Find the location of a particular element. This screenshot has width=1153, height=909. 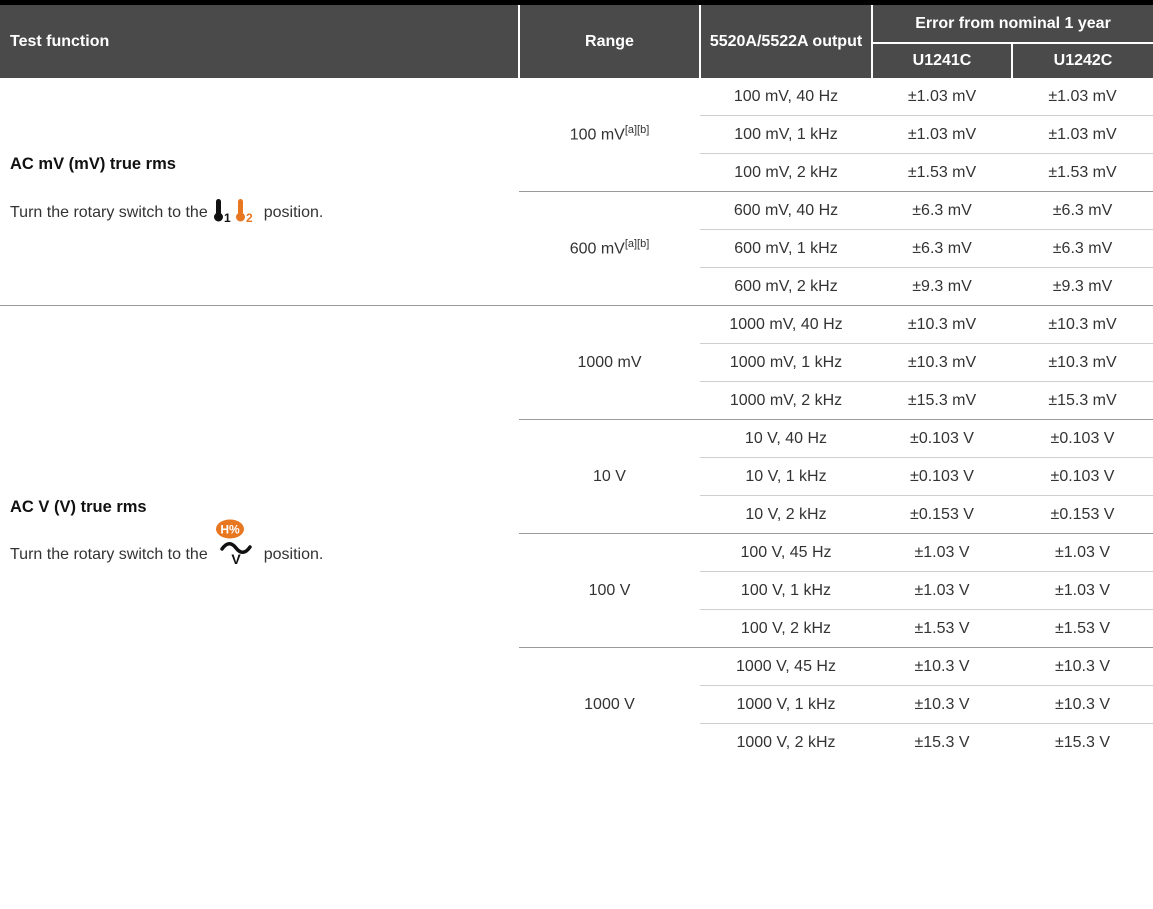

calibrator-output-cell: 100 mV, 1 kHz is located at coordinates (786, 134).